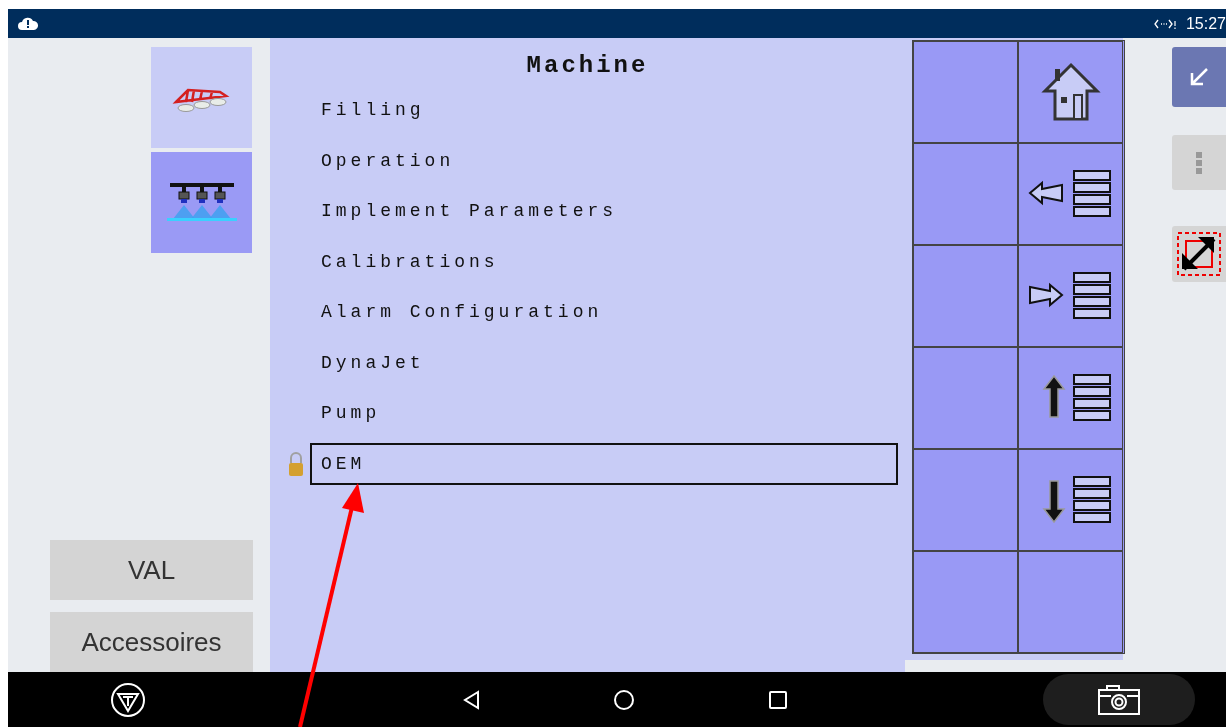  I want to click on kebab-icon, so click(1199, 162).